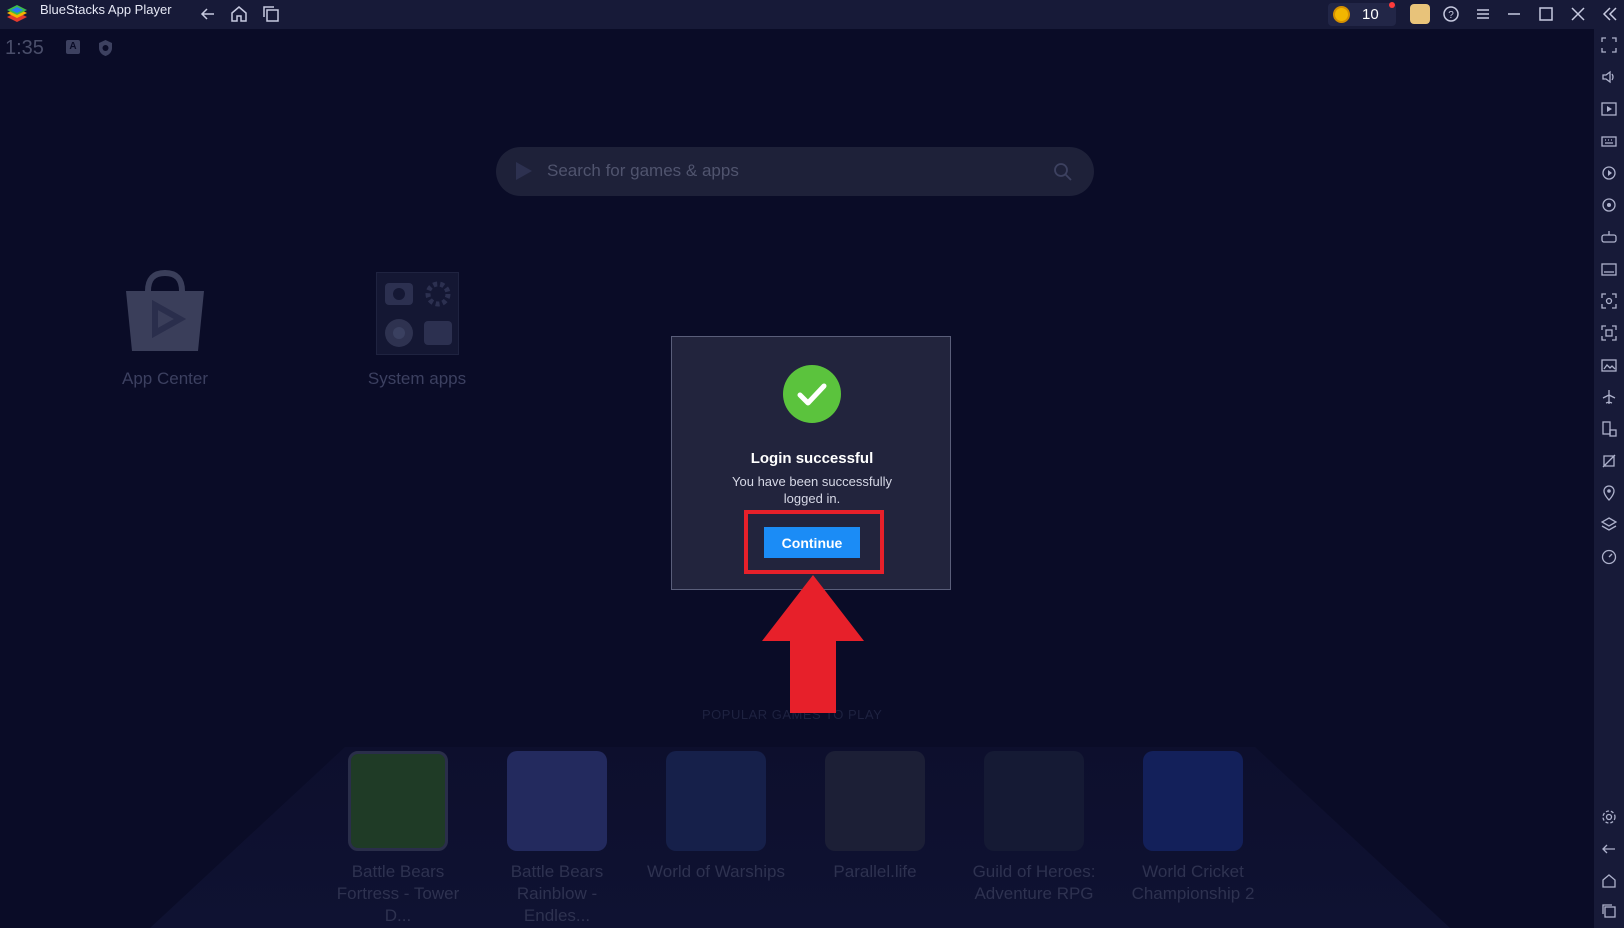 The image size is (1624, 928). Describe the element at coordinates (105, 48) in the screenshot. I see `shield-icon` at that location.